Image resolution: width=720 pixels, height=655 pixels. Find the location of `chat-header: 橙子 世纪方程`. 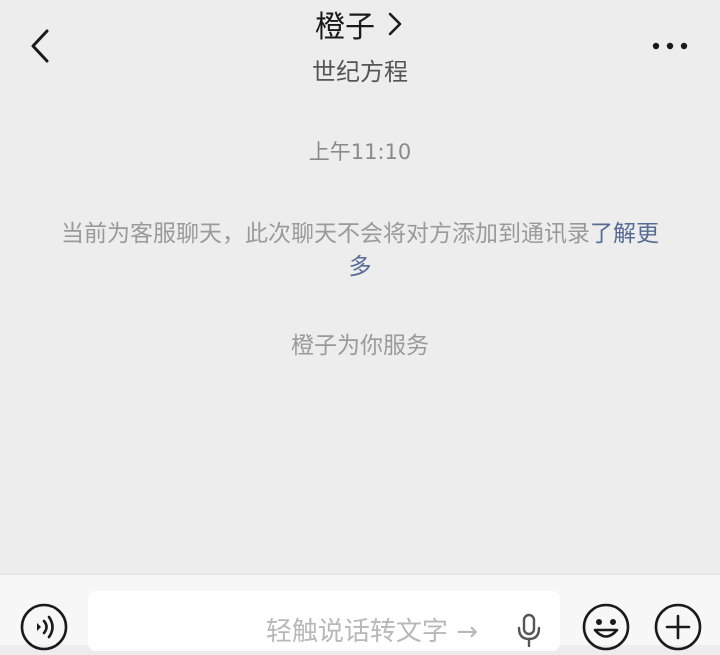

chat-header: 橙子 世纪方程 is located at coordinates (360, 48).